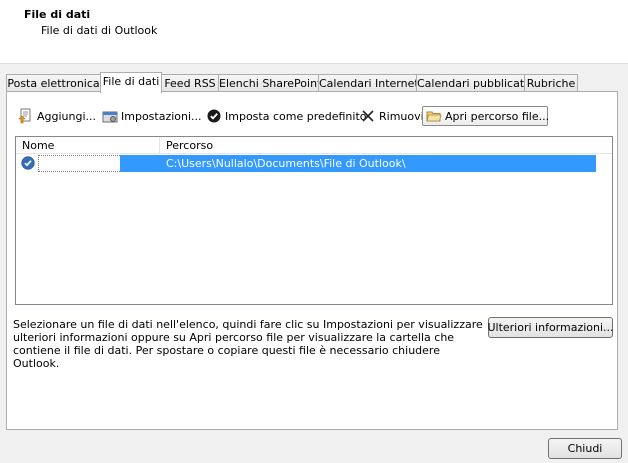 Image resolution: width=628 pixels, height=463 pixels. What do you see at coordinates (53, 83) in the screenshot?
I see `tab-email: Posta elettronica` at bounding box center [53, 83].